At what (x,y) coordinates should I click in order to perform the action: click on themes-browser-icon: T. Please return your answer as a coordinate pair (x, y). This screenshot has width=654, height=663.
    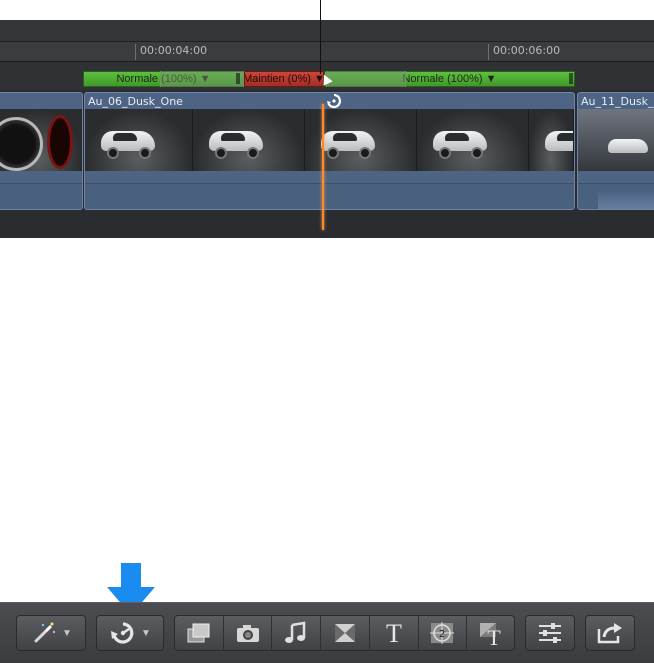
    Looking at the image, I should click on (490, 634).